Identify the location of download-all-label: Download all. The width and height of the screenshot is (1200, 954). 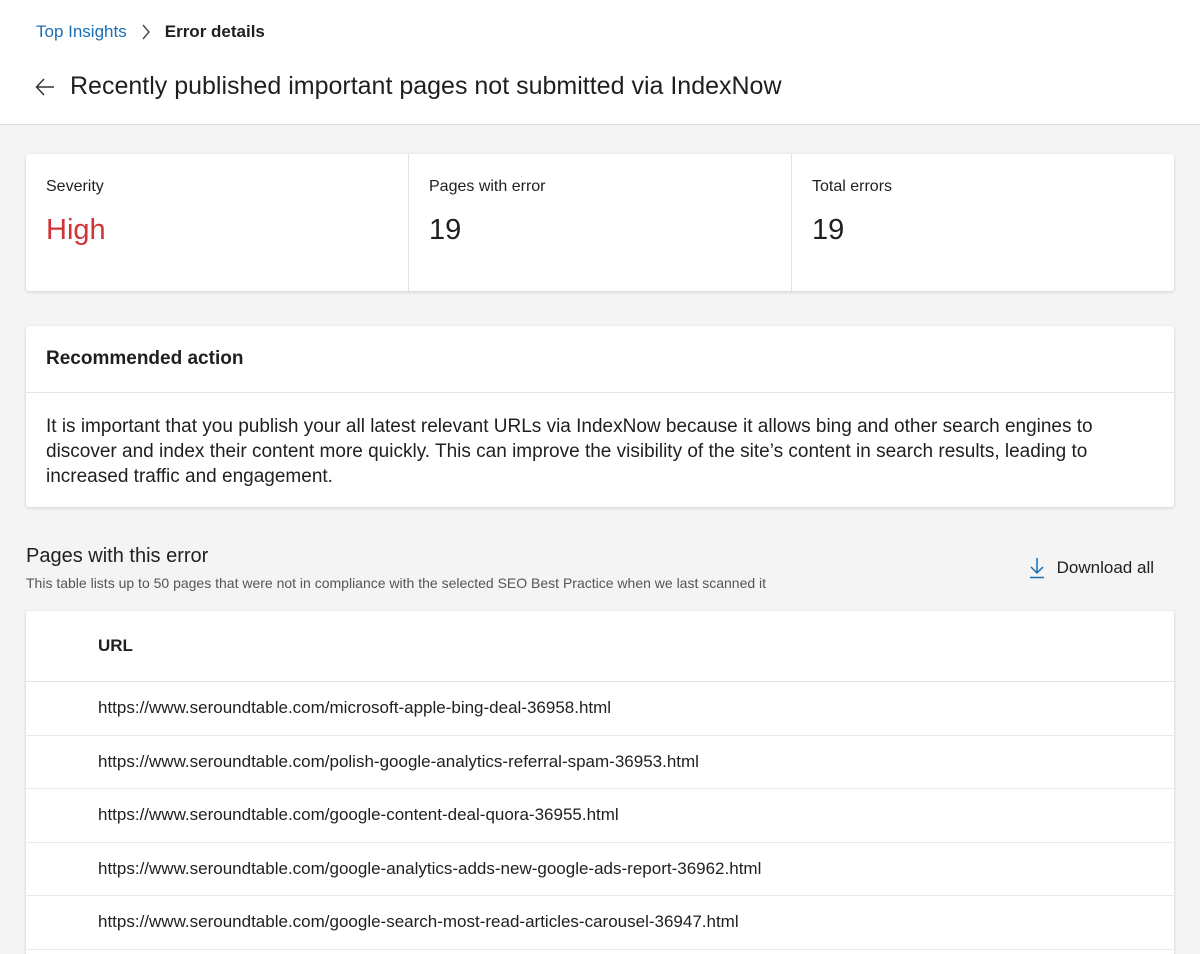
(1105, 567).